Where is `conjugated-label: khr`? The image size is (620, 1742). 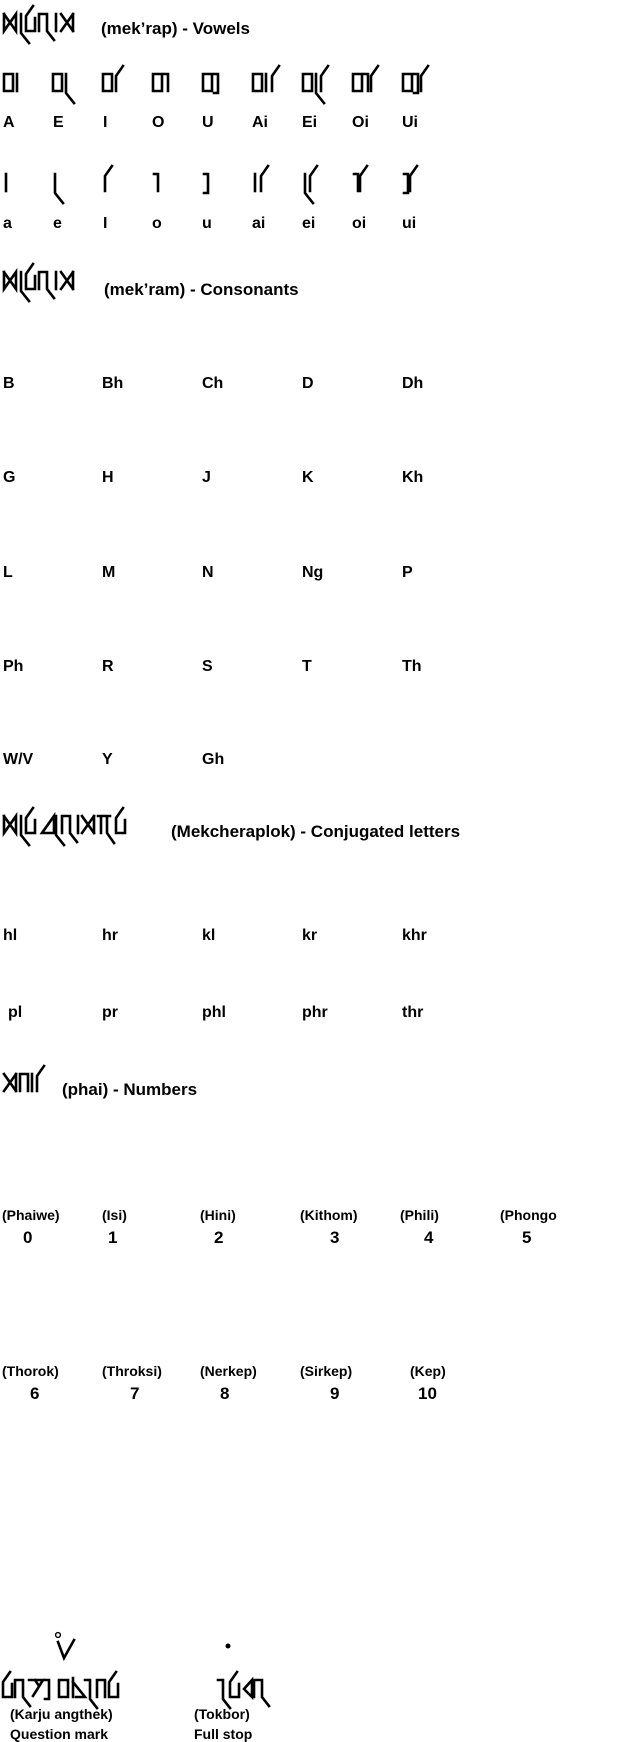 conjugated-label: khr is located at coordinates (414, 935).